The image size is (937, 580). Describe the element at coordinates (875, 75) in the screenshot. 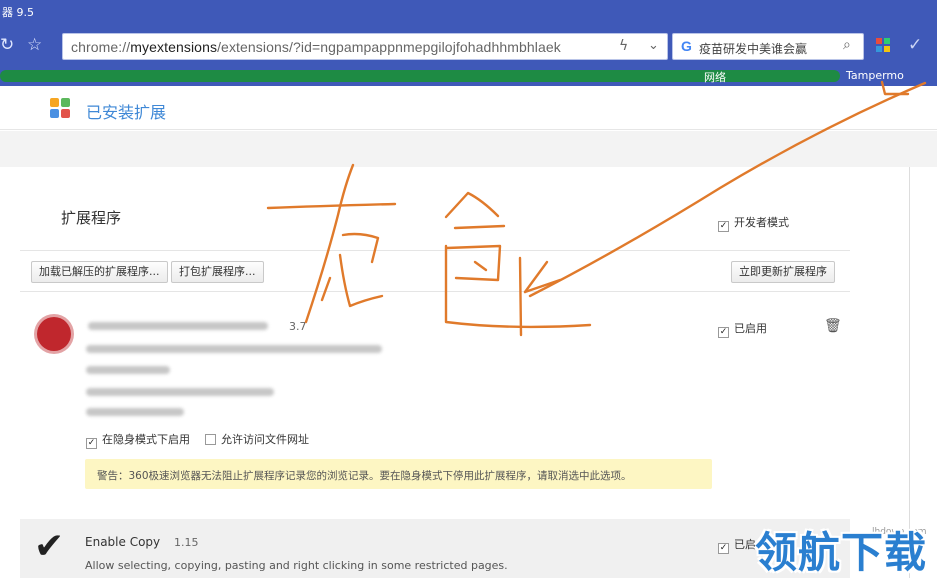

I see `bookmark-tampermonkey: Tampermo` at that location.